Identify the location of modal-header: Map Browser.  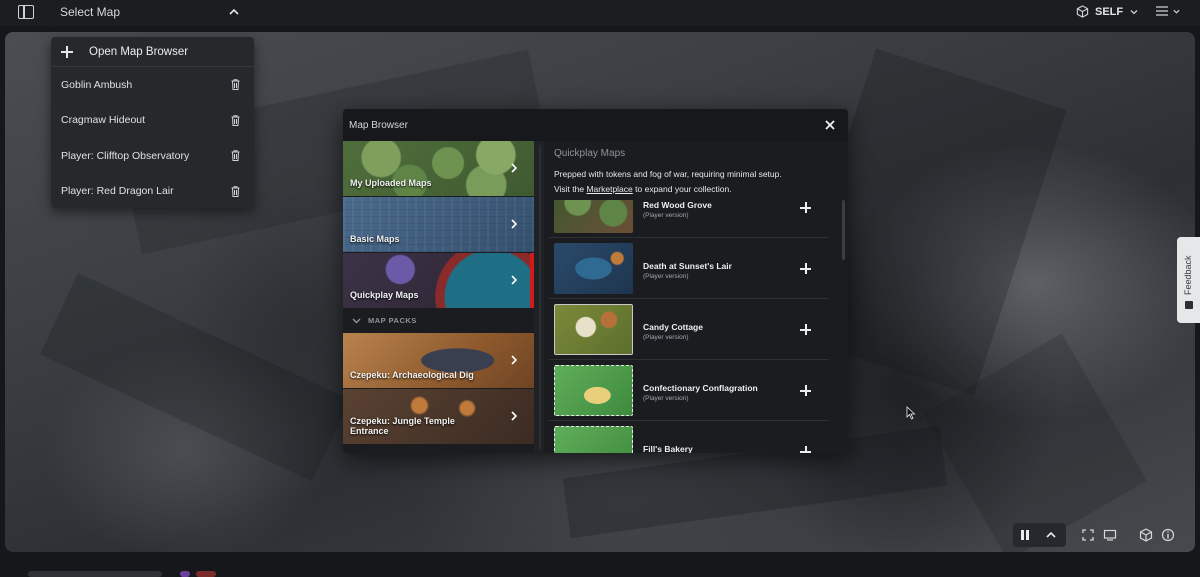
(595, 125).